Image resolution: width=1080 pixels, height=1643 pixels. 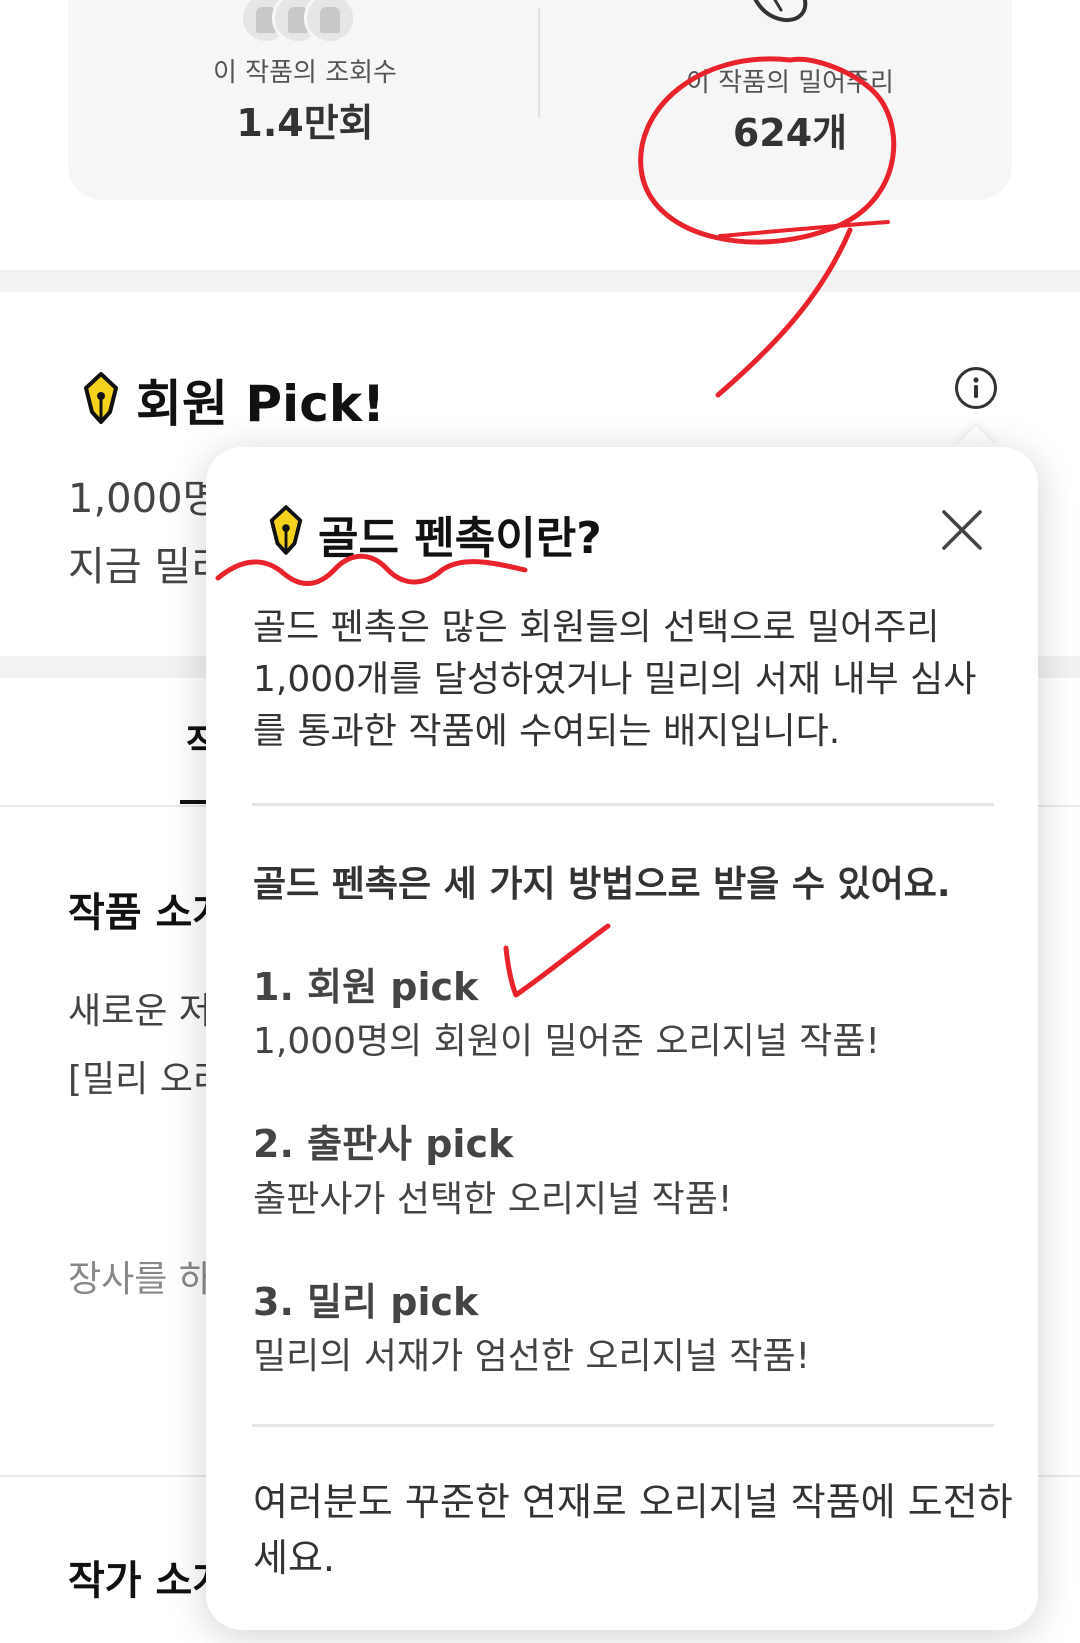 What do you see at coordinates (962, 530) in the screenshot?
I see `close-icon` at bounding box center [962, 530].